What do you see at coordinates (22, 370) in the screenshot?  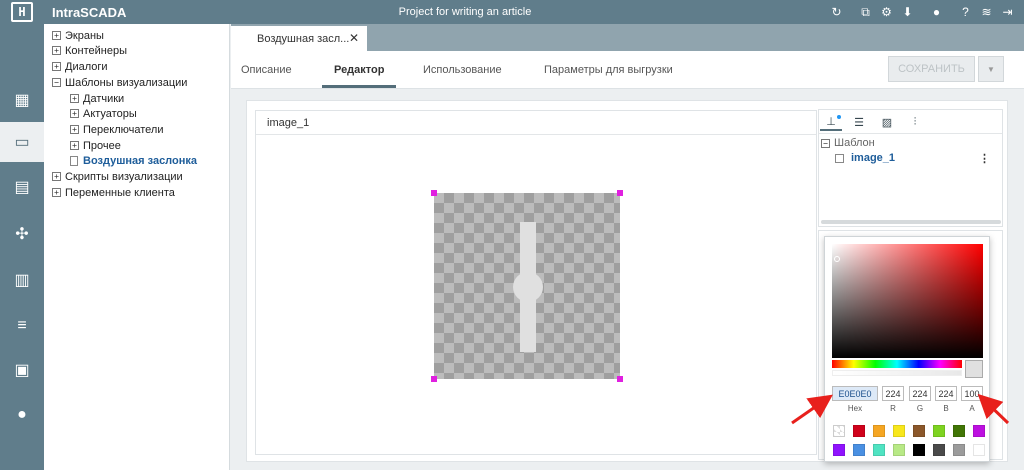 I see `printer-icon: ▣` at bounding box center [22, 370].